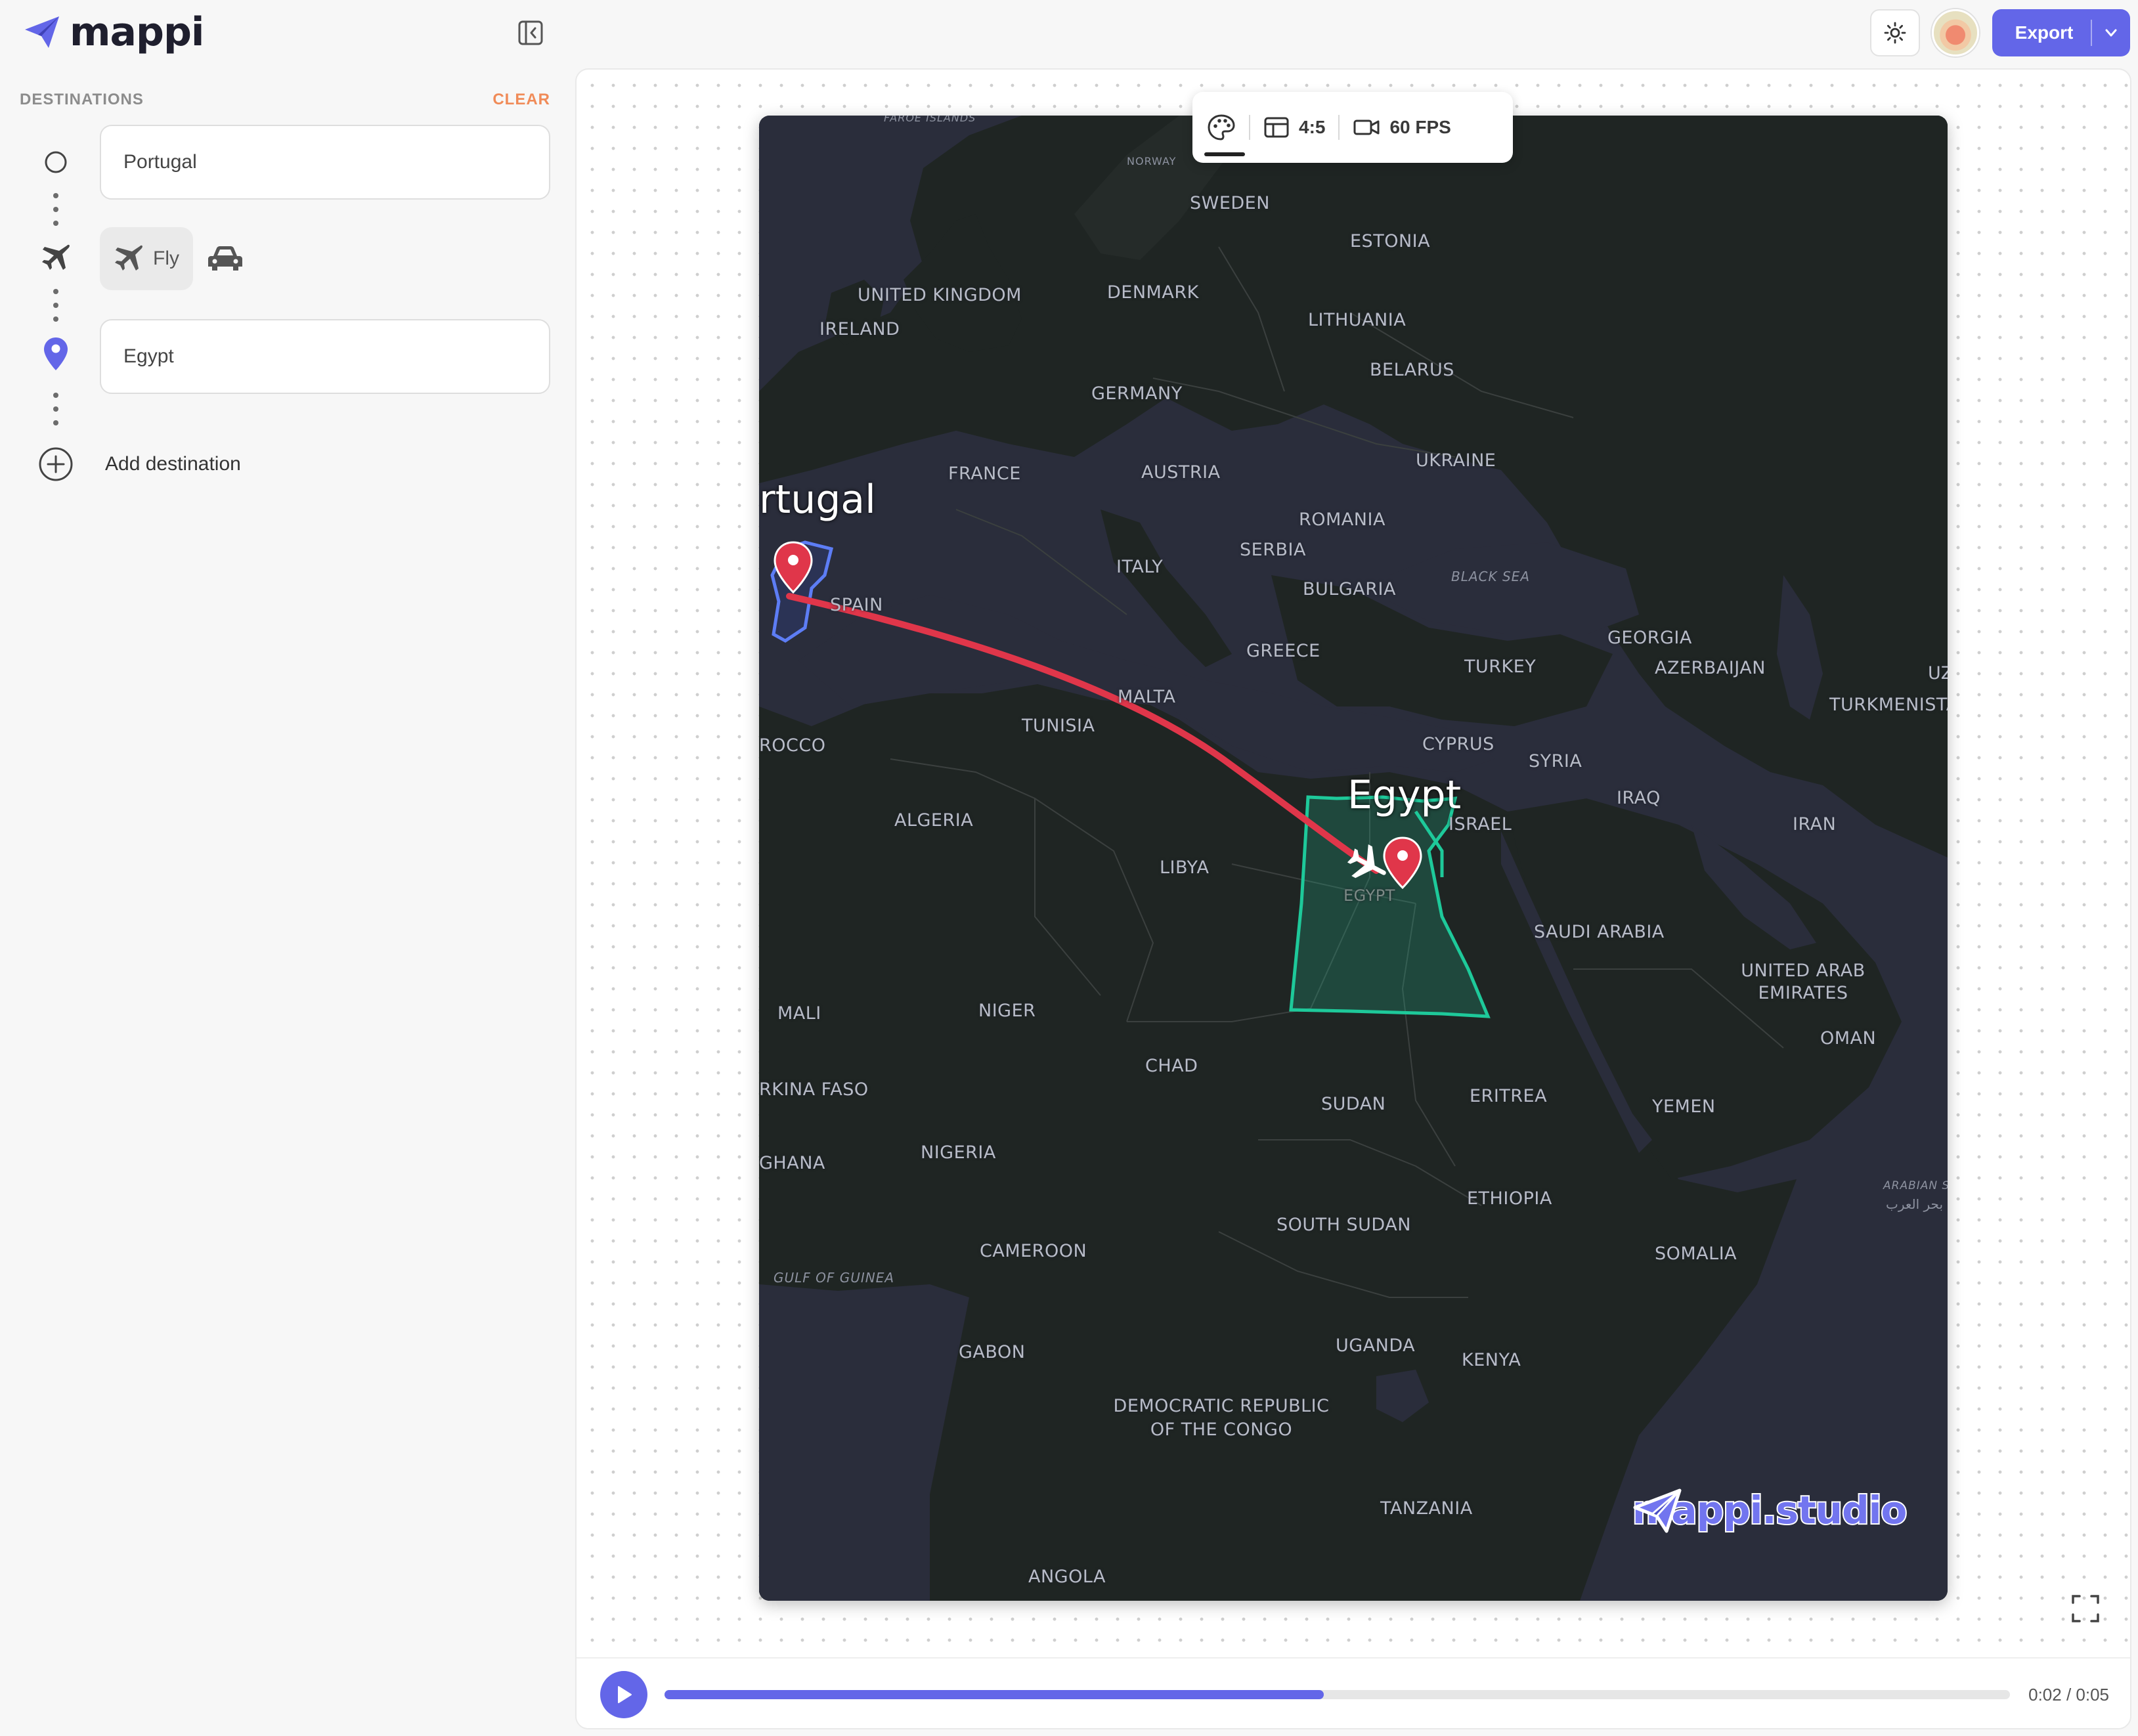 The width and height of the screenshot is (2138, 1736). What do you see at coordinates (1366, 127) in the screenshot?
I see `video-camera-icon` at bounding box center [1366, 127].